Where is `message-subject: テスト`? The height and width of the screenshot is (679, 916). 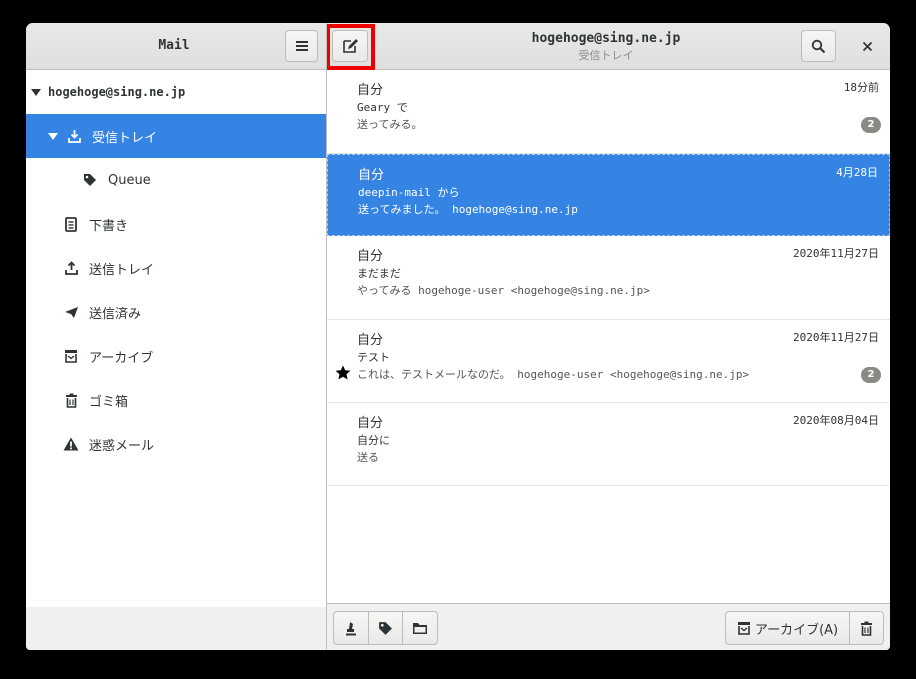 message-subject: テスト is located at coordinates (373, 357).